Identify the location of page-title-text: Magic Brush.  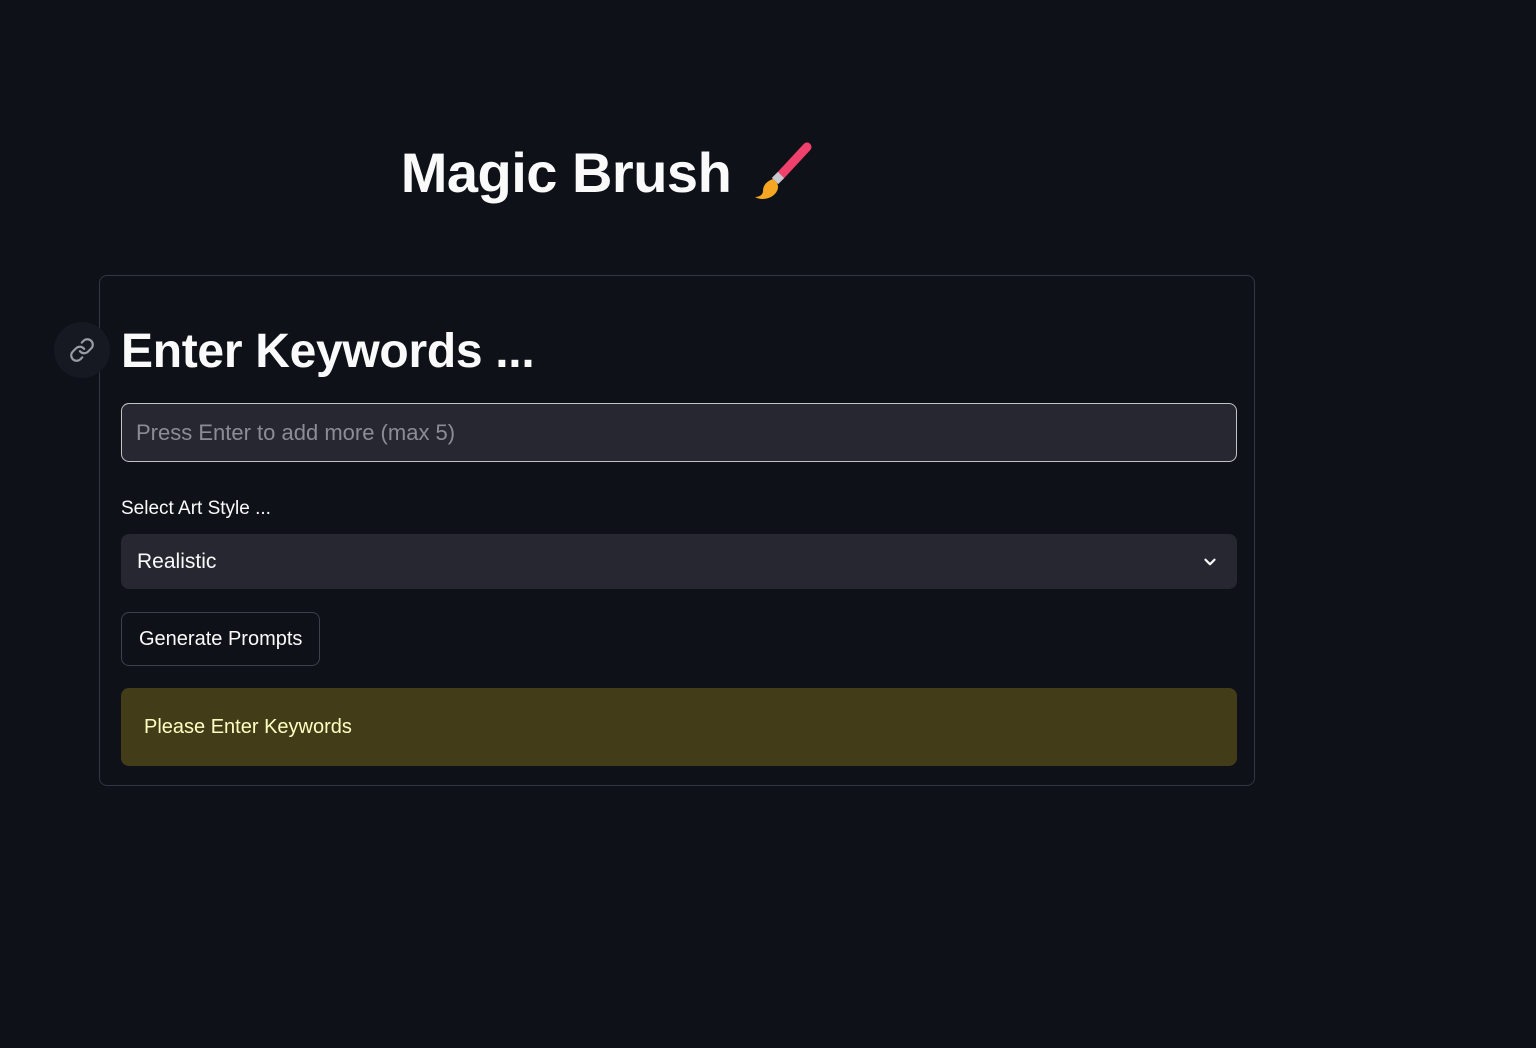
(566, 172).